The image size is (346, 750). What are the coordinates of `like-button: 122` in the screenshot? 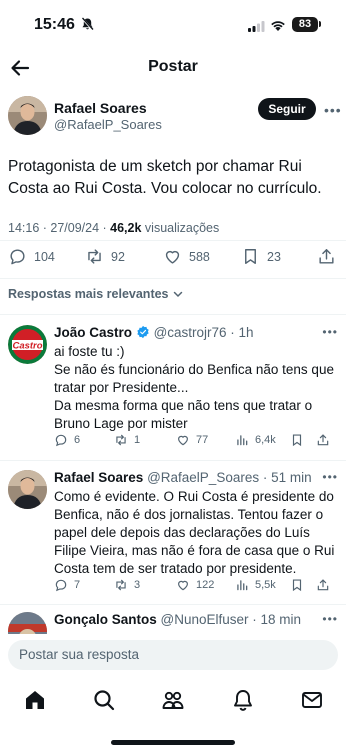 It's located at (195, 585).